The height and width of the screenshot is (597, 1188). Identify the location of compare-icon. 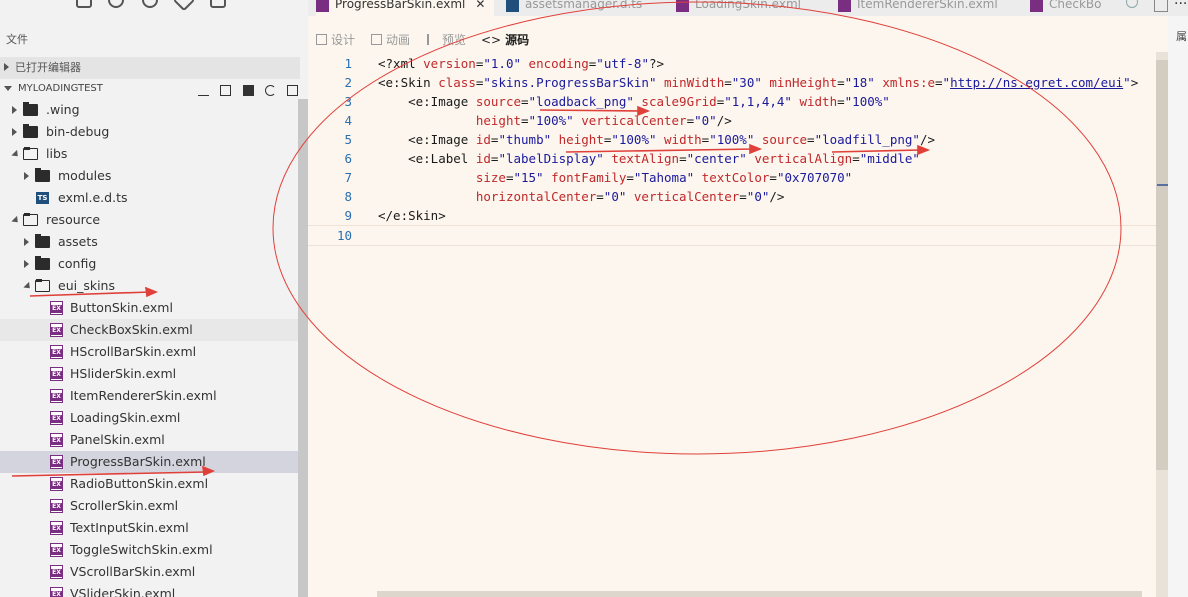
(204, 90).